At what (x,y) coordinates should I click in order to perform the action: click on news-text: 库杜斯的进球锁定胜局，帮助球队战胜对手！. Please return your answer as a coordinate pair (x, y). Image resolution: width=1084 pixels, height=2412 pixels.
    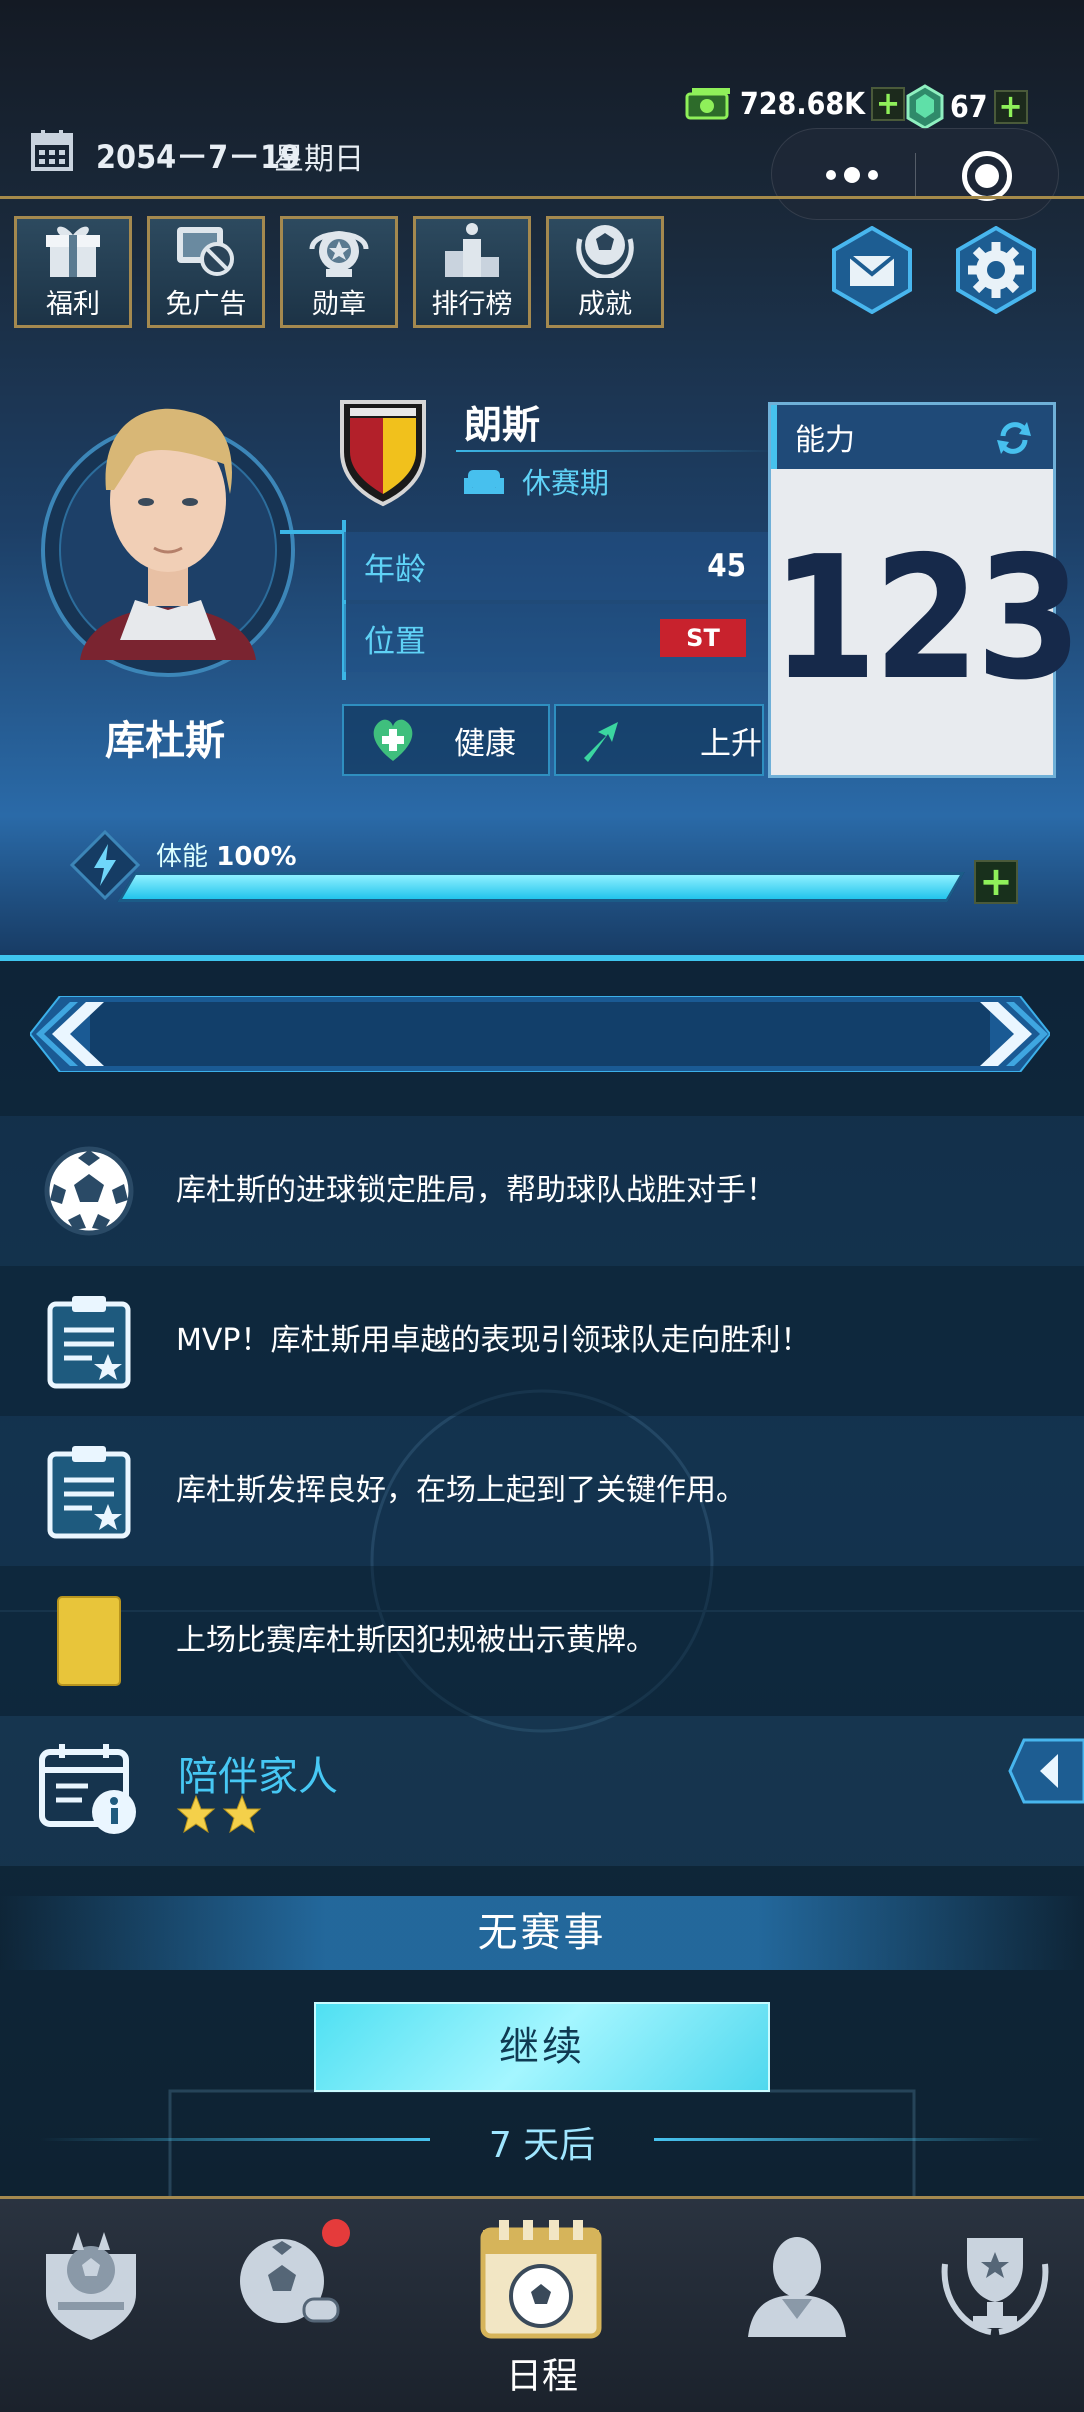
    Looking at the image, I should click on (476, 1190).